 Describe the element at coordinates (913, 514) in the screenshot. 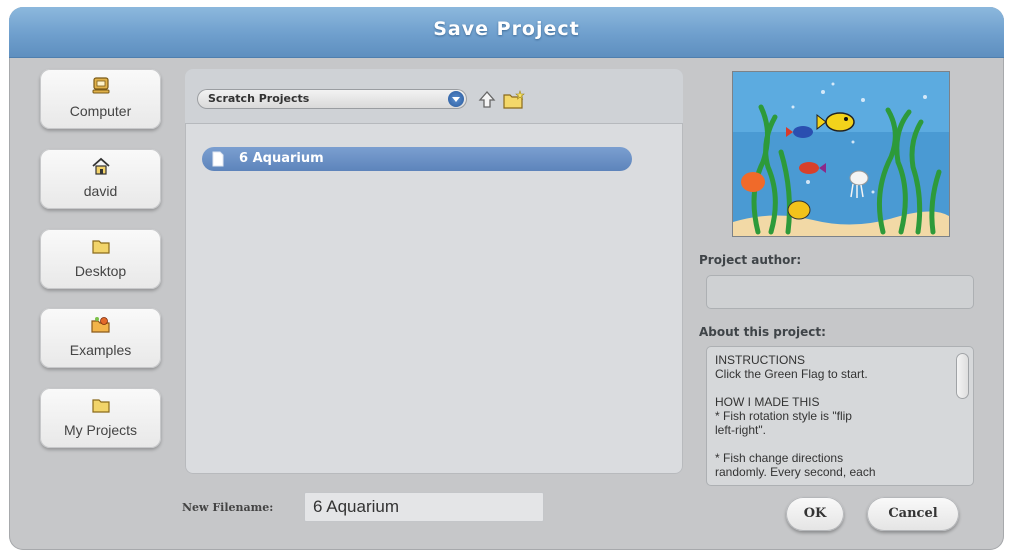

I see `cancel-button: Cancel` at that location.